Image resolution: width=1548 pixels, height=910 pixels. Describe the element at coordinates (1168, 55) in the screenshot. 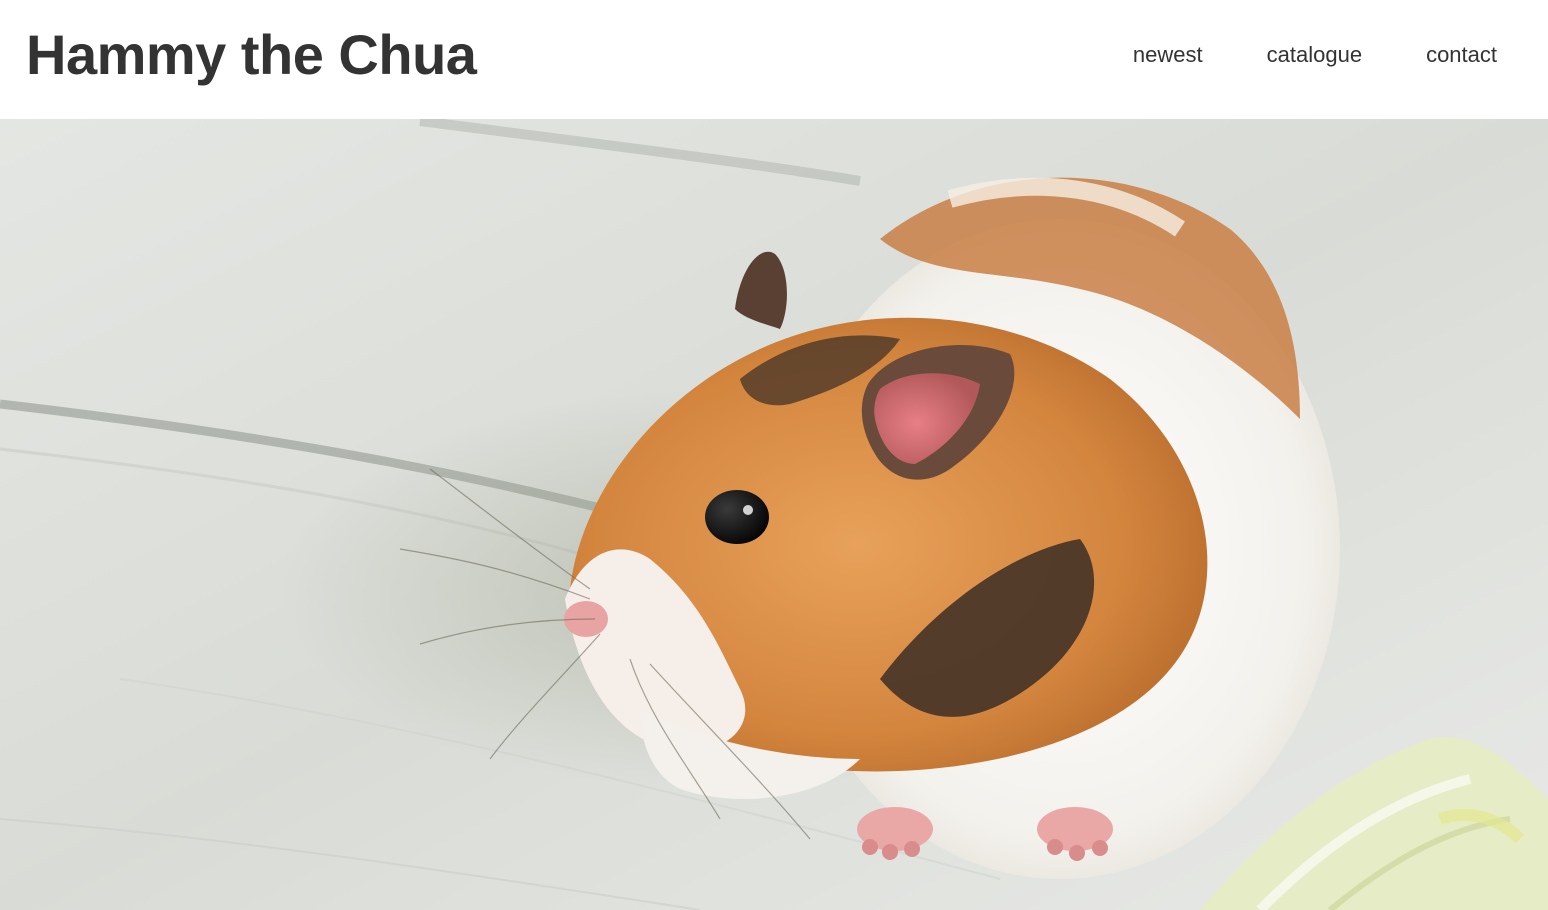

I see `nav-item-newest: newest` at that location.